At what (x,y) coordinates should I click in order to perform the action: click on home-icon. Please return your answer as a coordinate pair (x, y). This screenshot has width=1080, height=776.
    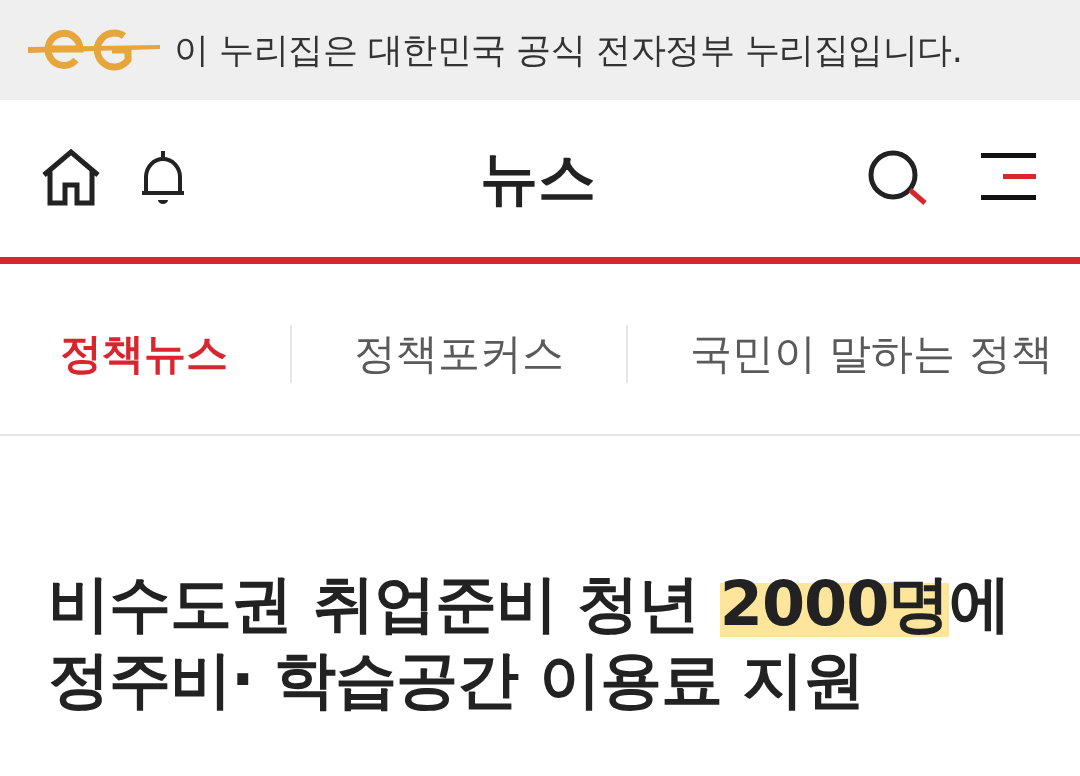
    Looking at the image, I should click on (71, 178).